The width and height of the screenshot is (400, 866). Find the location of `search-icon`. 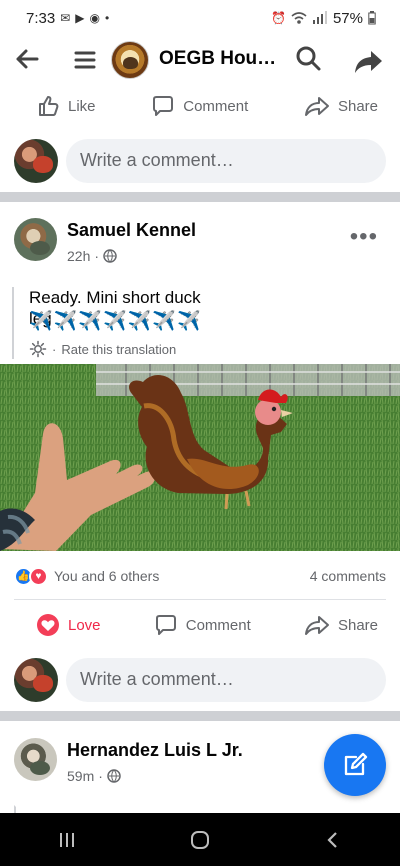

search-icon is located at coordinates (309, 59).